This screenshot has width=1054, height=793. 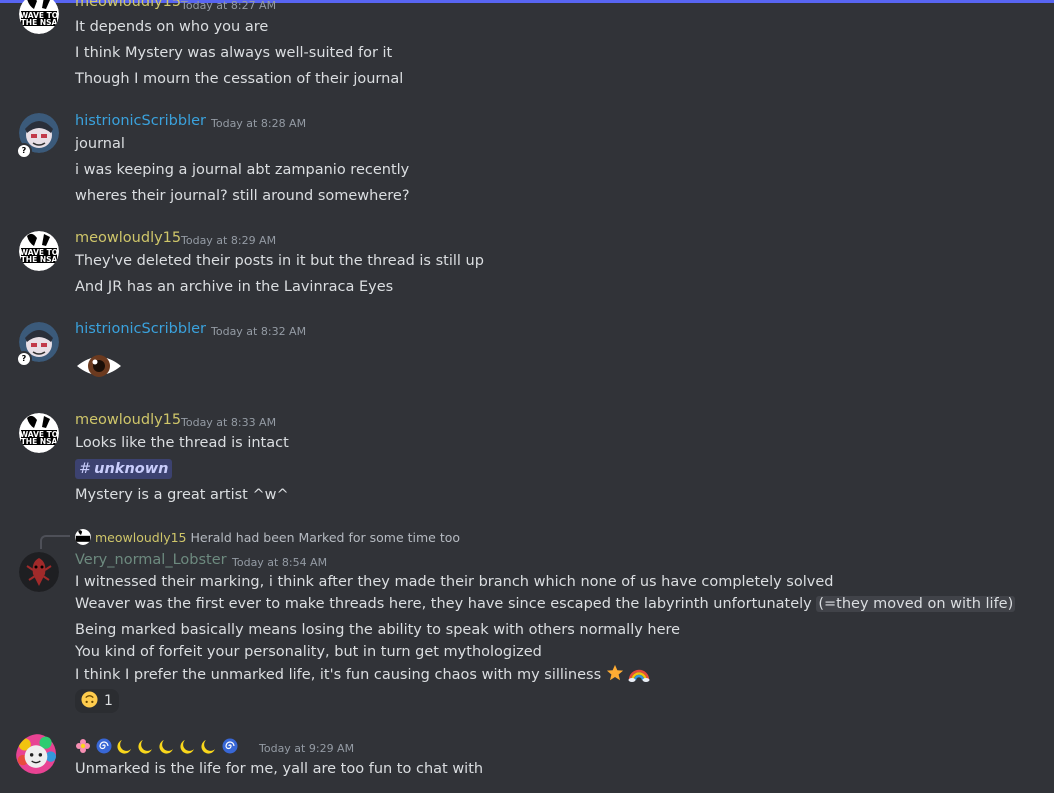 I want to click on channel-name: unknown, so click(x=131, y=469).